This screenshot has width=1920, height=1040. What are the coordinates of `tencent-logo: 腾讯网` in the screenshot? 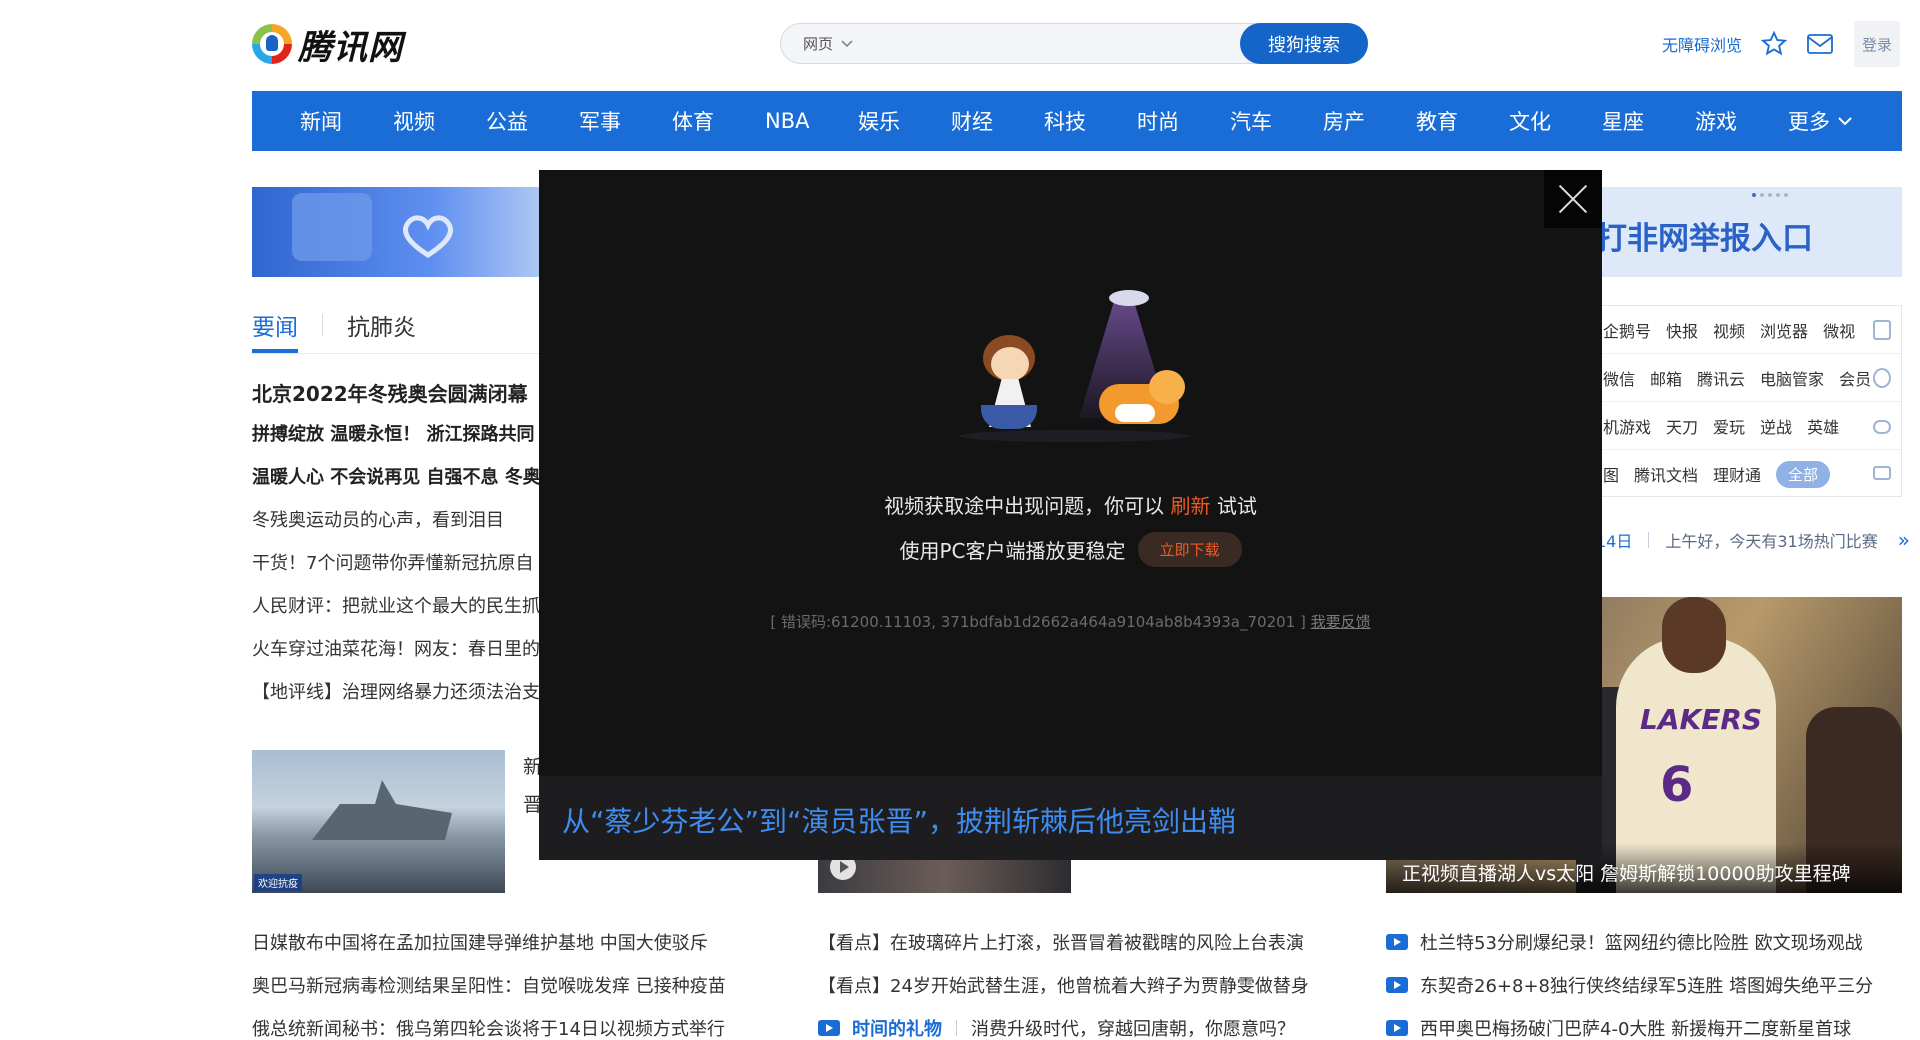 It's located at (327, 45).